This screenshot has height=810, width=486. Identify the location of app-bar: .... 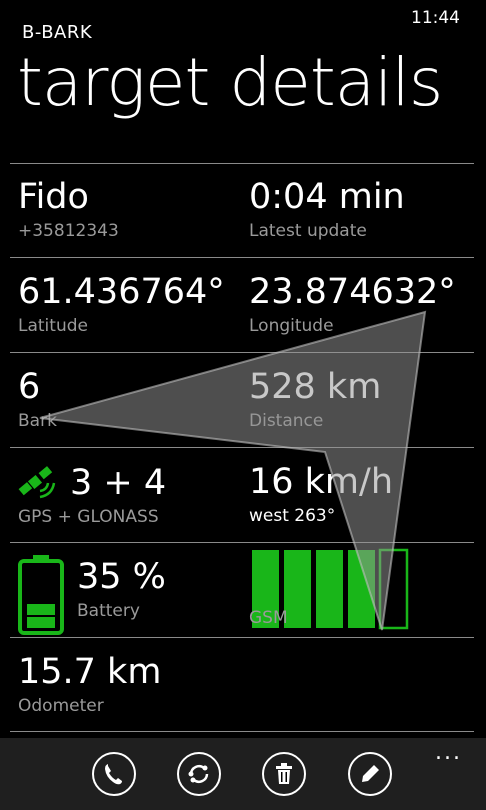
(243, 774).